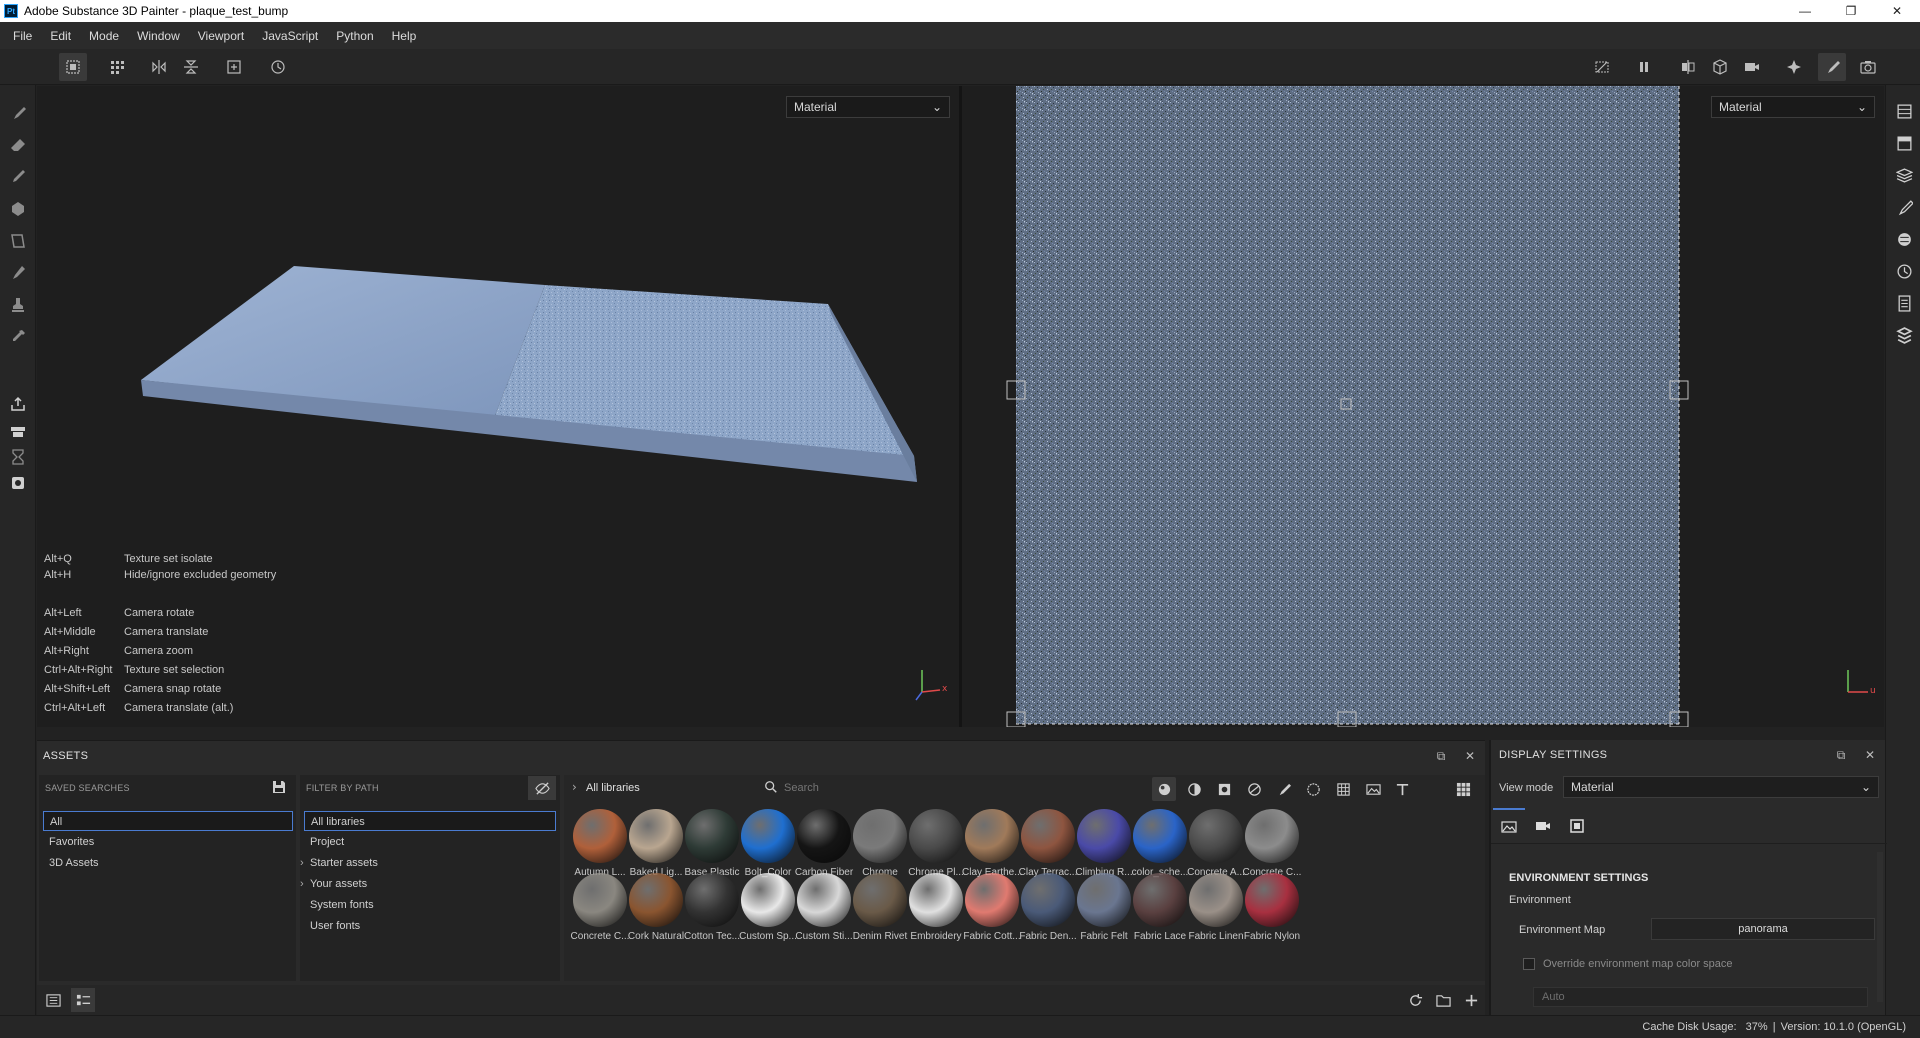  What do you see at coordinates (1471, 1000) in the screenshot?
I see `add-asset-button` at bounding box center [1471, 1000].